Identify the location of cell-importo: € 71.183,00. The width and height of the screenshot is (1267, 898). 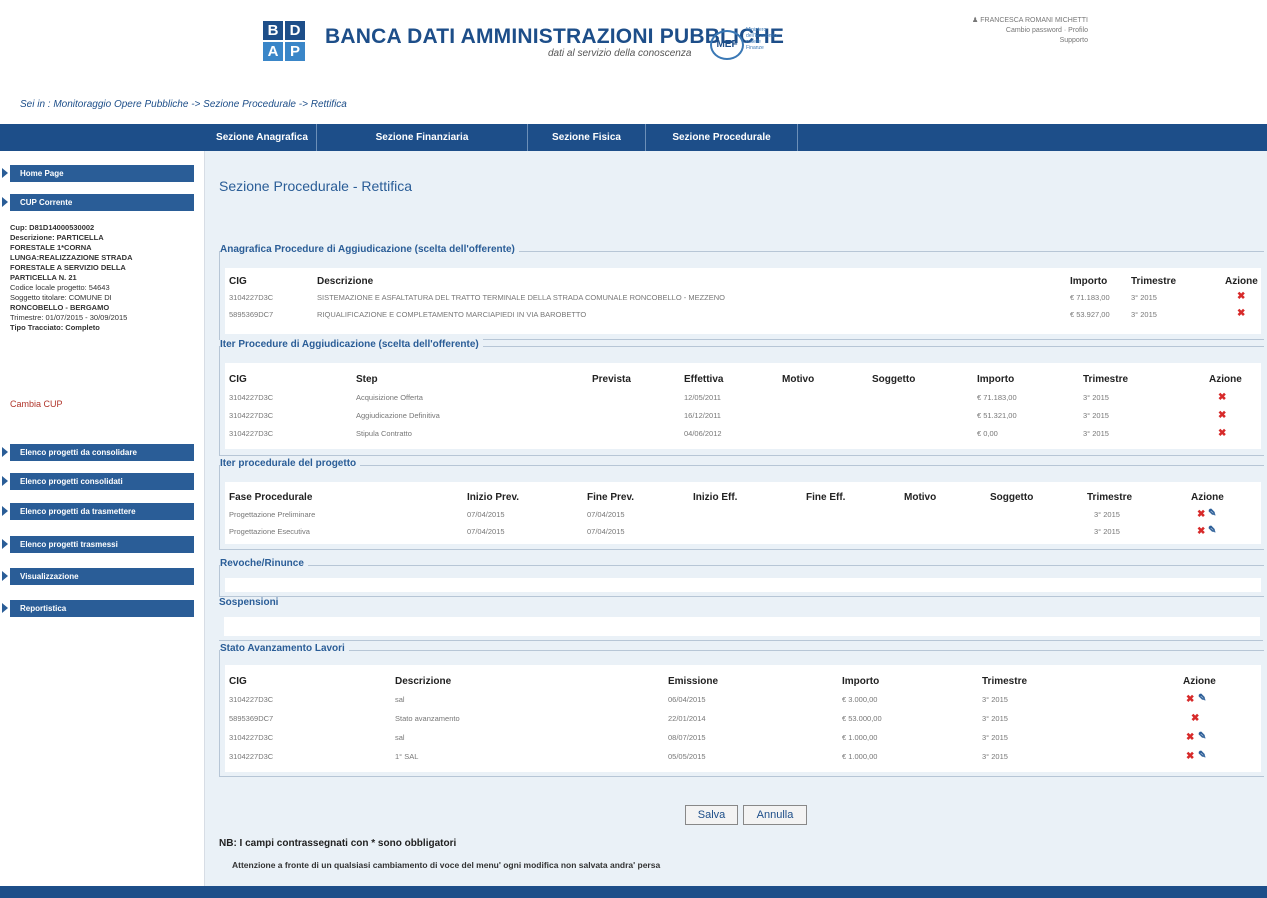
(1090, 297).